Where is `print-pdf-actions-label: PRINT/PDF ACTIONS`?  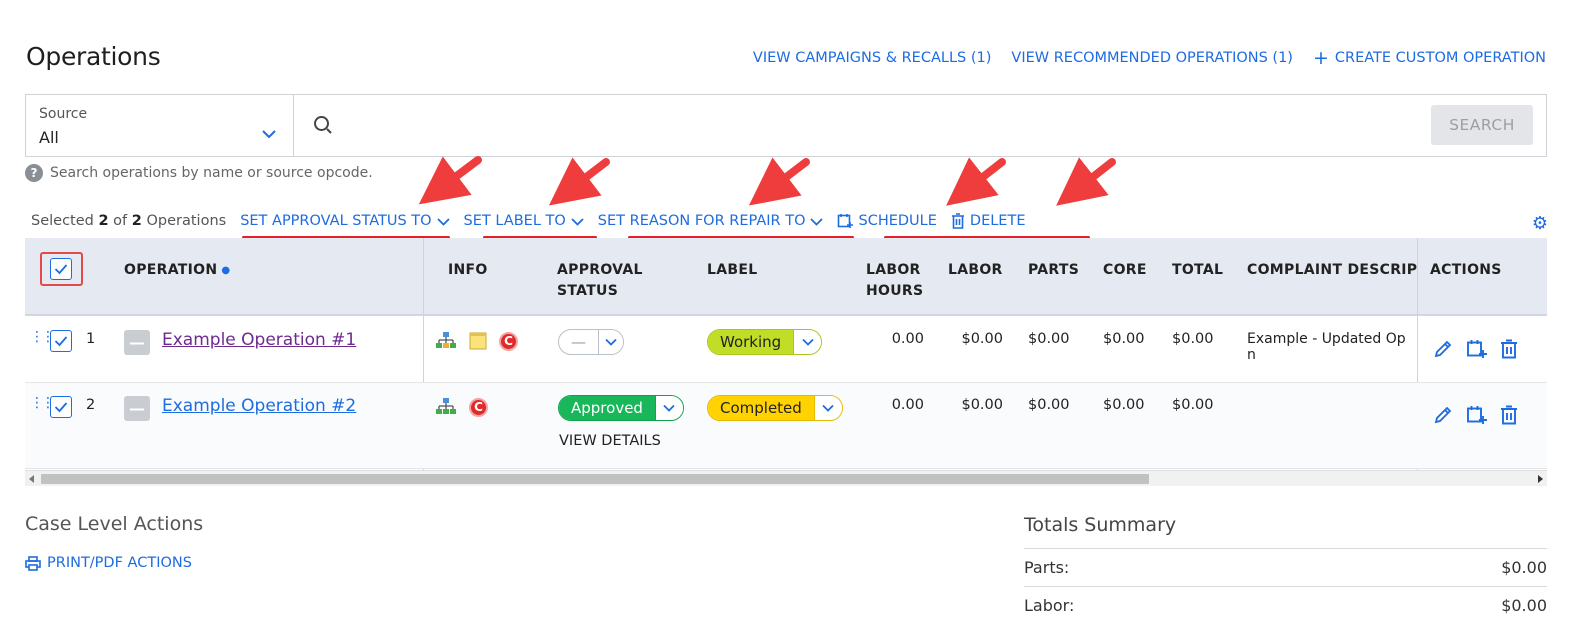 print-pdf-actions-label: PRINT/PDF ACTIONS is located at coordinates (119, 563).